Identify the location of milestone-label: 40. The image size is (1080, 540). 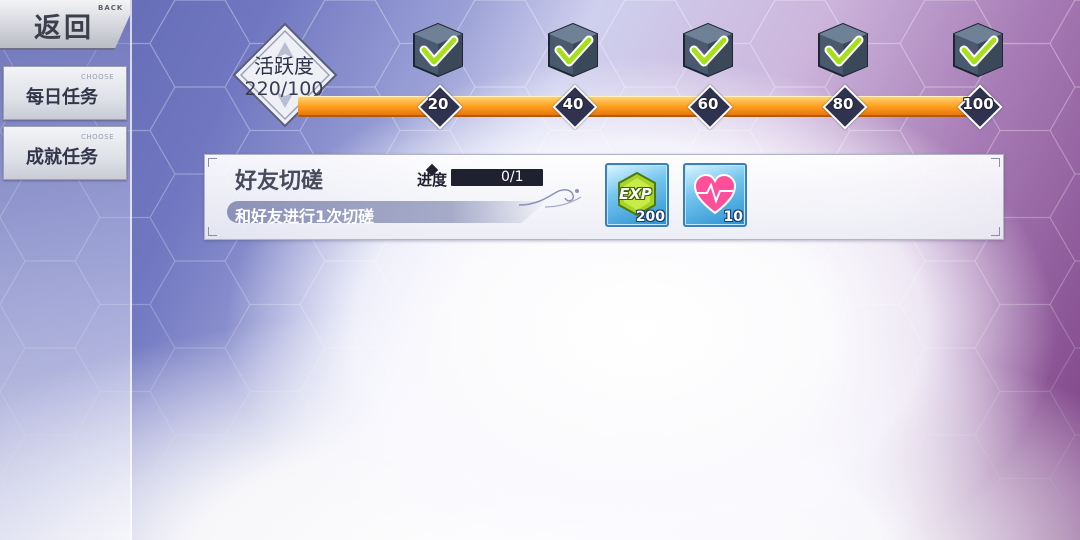
(573, 104).